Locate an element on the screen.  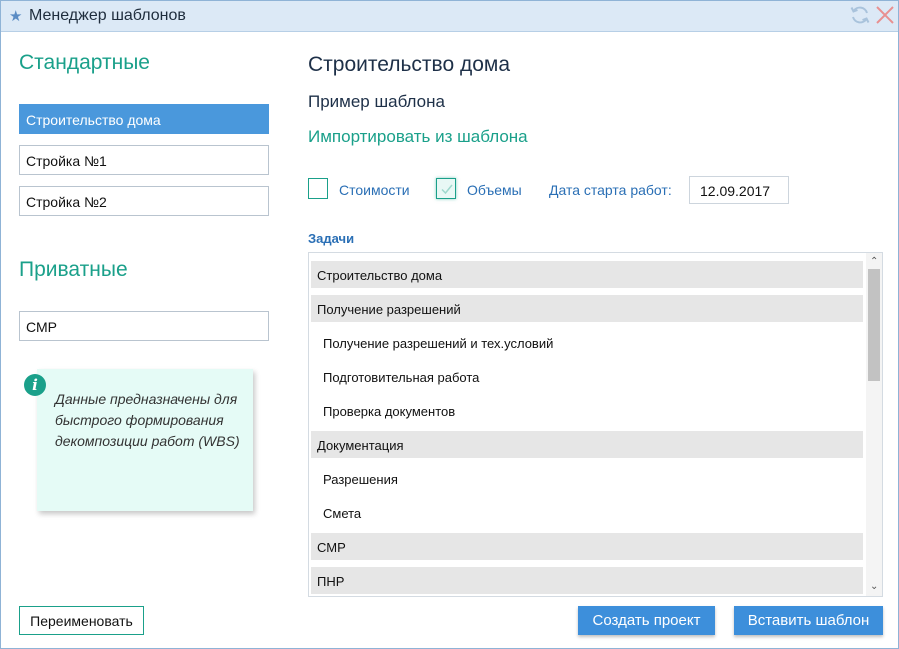
volumes-checkbox is located at coordinates (446, 188).